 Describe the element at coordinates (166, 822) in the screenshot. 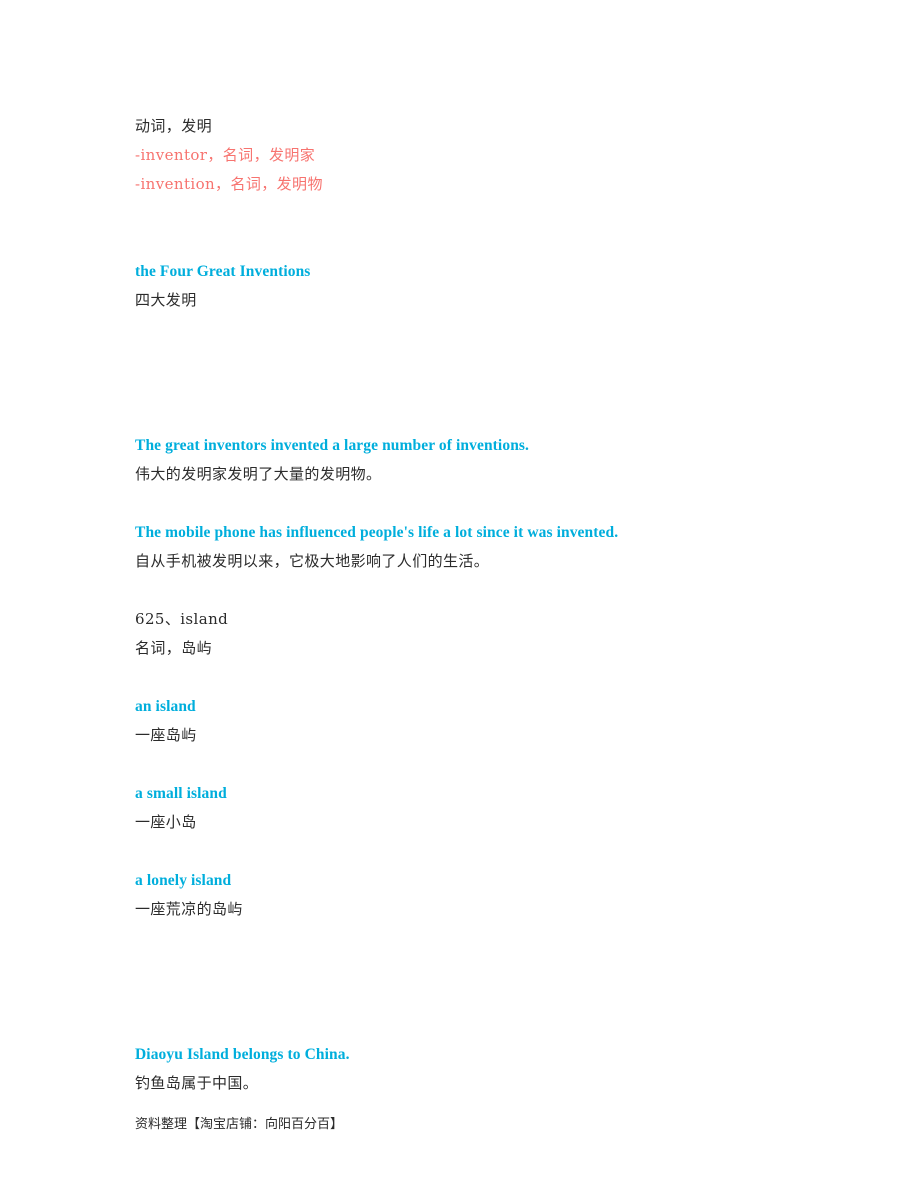

I see `phrase-cn-a-small-island: 一座小岛` at that location.